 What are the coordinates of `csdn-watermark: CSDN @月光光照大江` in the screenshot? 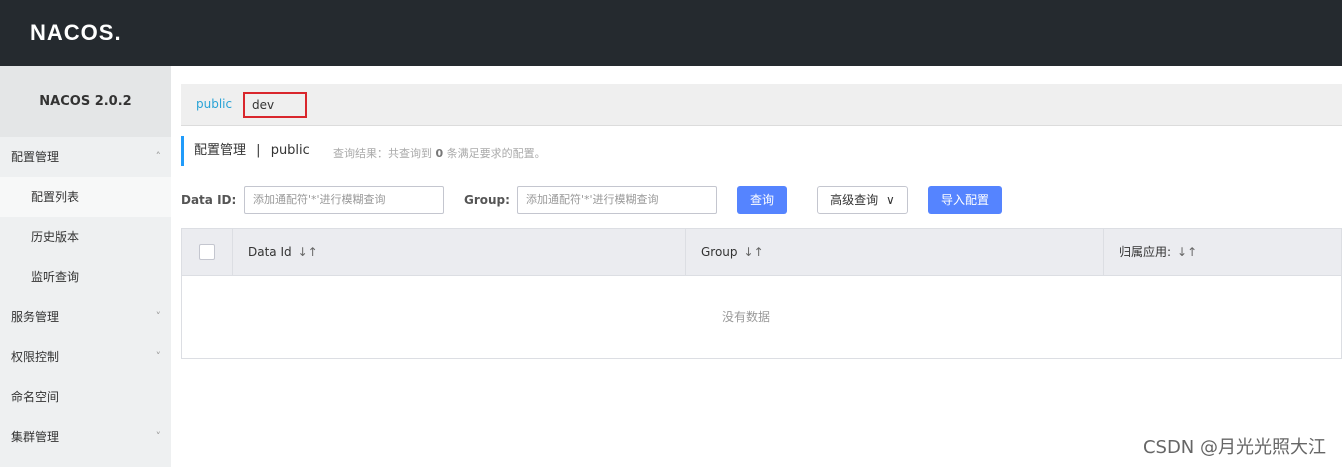 It's located at (1234, 447).